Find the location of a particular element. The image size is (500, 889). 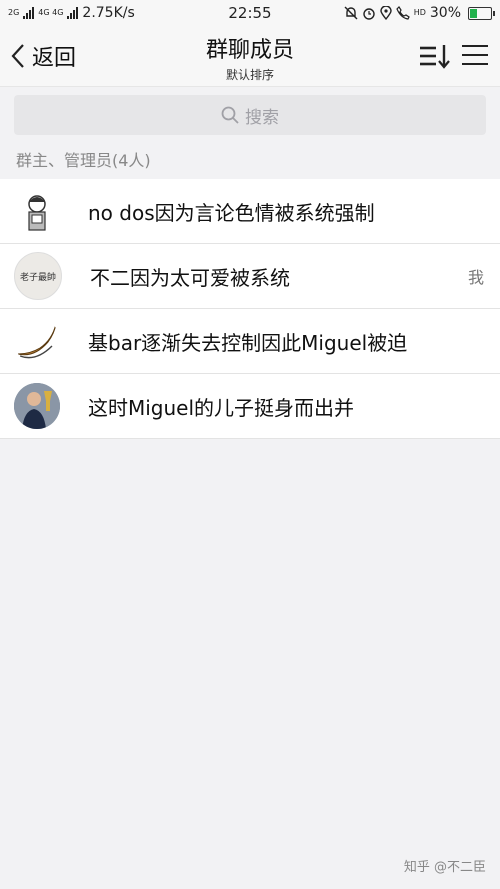

nav-bar: 返回 群聊成员 默认排序 is located at coordinates (250, 56).